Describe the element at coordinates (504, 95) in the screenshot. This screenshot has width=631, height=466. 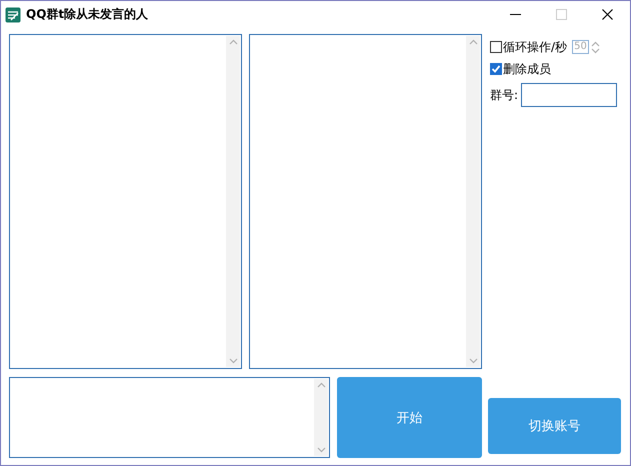
I see `field-label: 群号:` at that location.